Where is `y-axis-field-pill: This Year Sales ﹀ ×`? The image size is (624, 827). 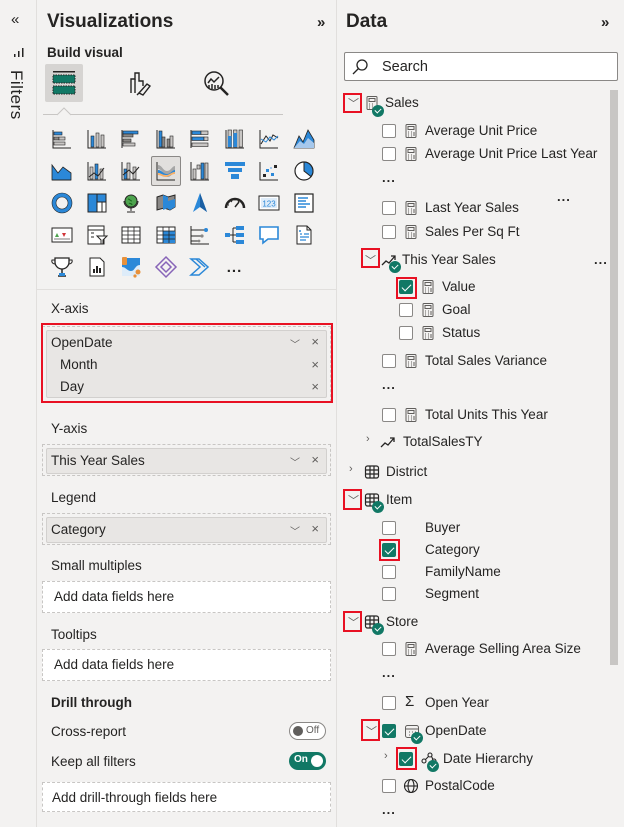
y-axis-field-pill: This Year Sales ﹀ × is located at coordinates (186, 461).